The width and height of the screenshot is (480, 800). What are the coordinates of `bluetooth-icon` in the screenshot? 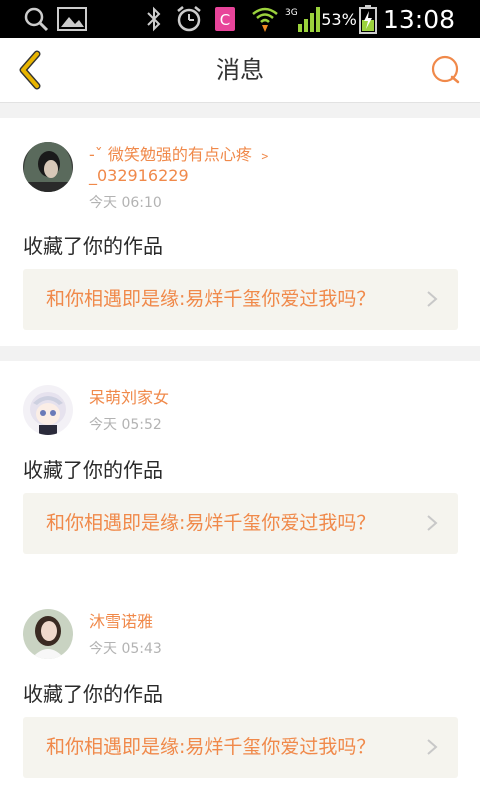 It's located at (154, 19).